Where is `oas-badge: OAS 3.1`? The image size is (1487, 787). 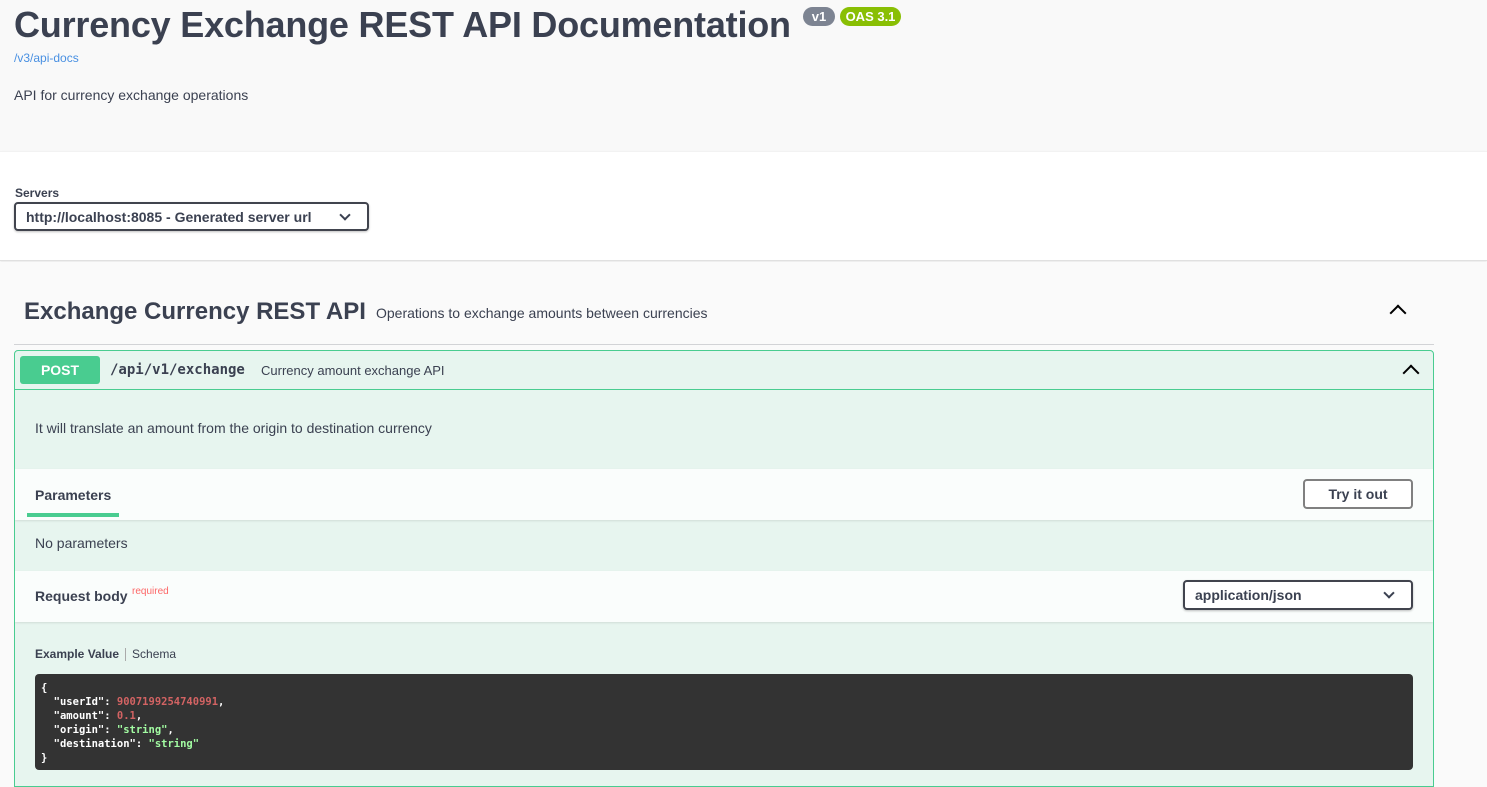 oas-badge: OAS 3.1 is located at coordinates (870, 16).